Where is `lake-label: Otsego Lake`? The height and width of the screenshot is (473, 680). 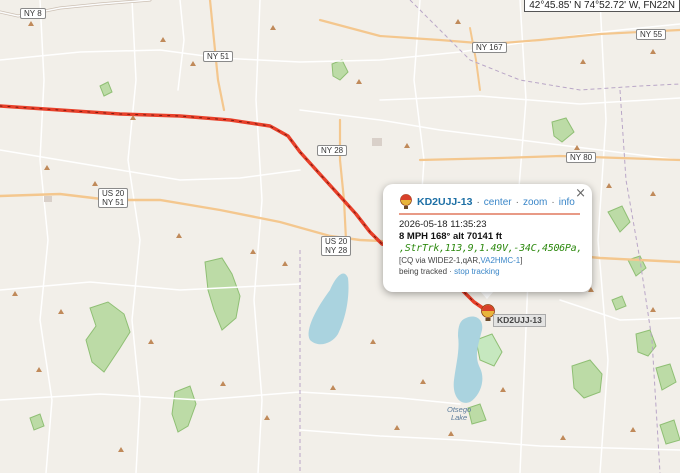
lake-label: Otsego Lake is located at coordinates (459, 413).